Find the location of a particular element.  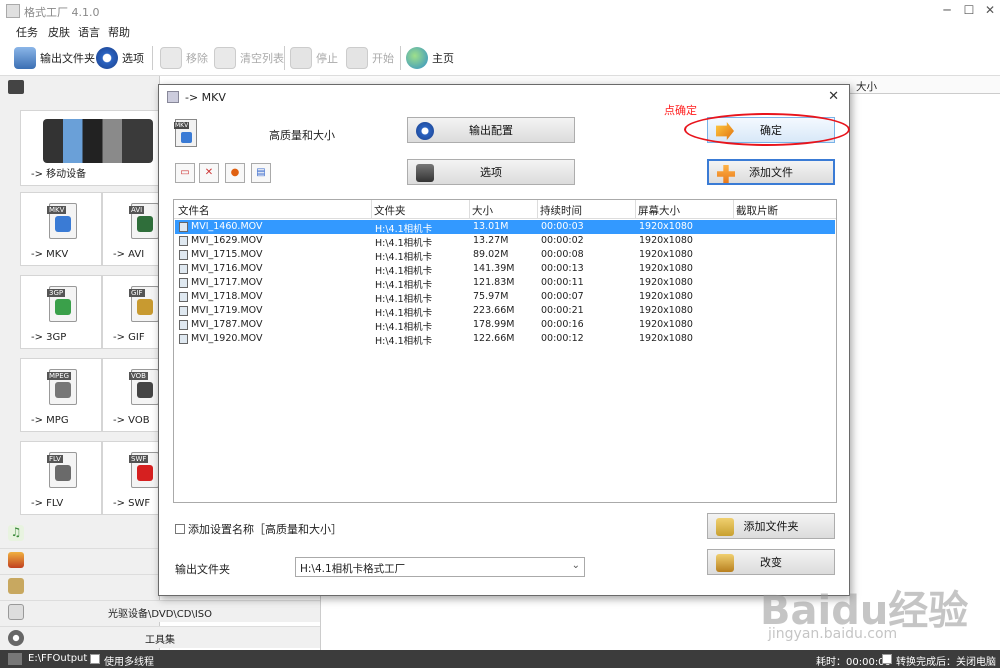

multithread-checkbox is located at coordinates (95, 659).